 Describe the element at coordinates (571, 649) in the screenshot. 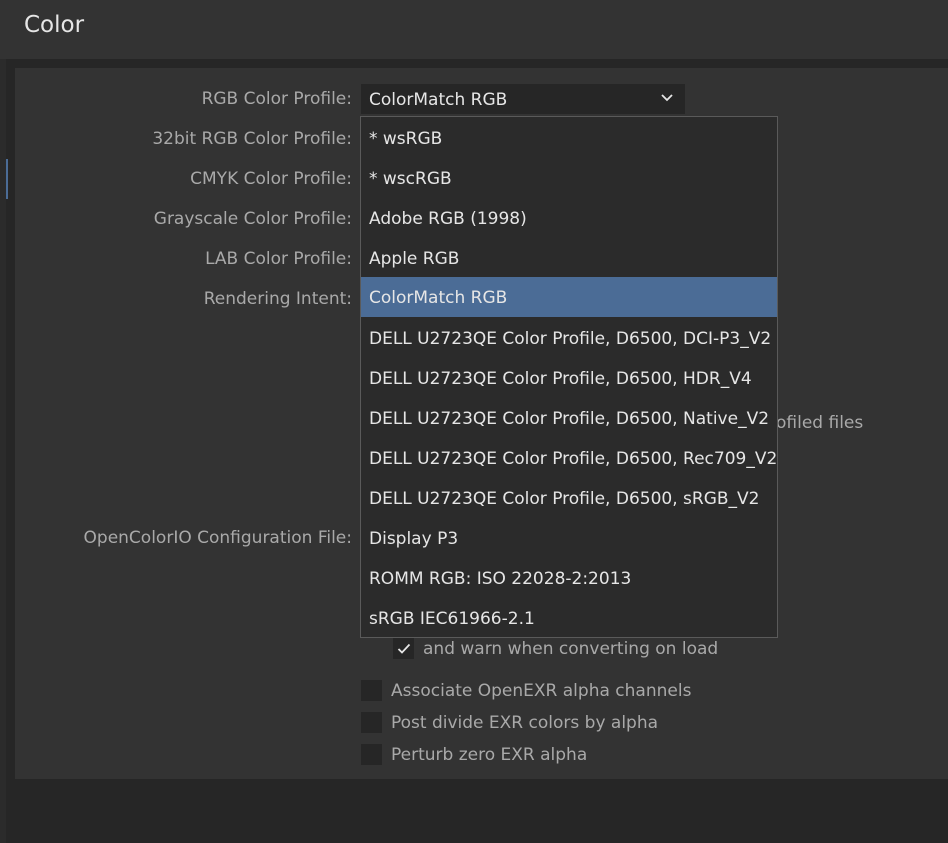

I see `warn-on-convert-label: and warn when converting on load` at that location.